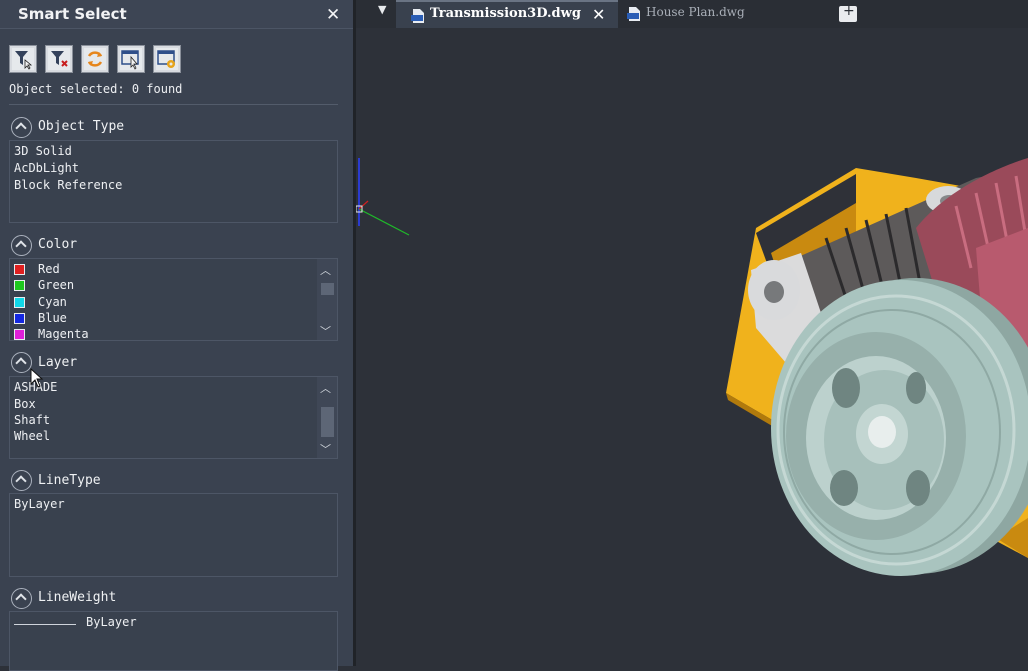  I want to click on tab-label: House Plan.dwg, so click(695, 12).